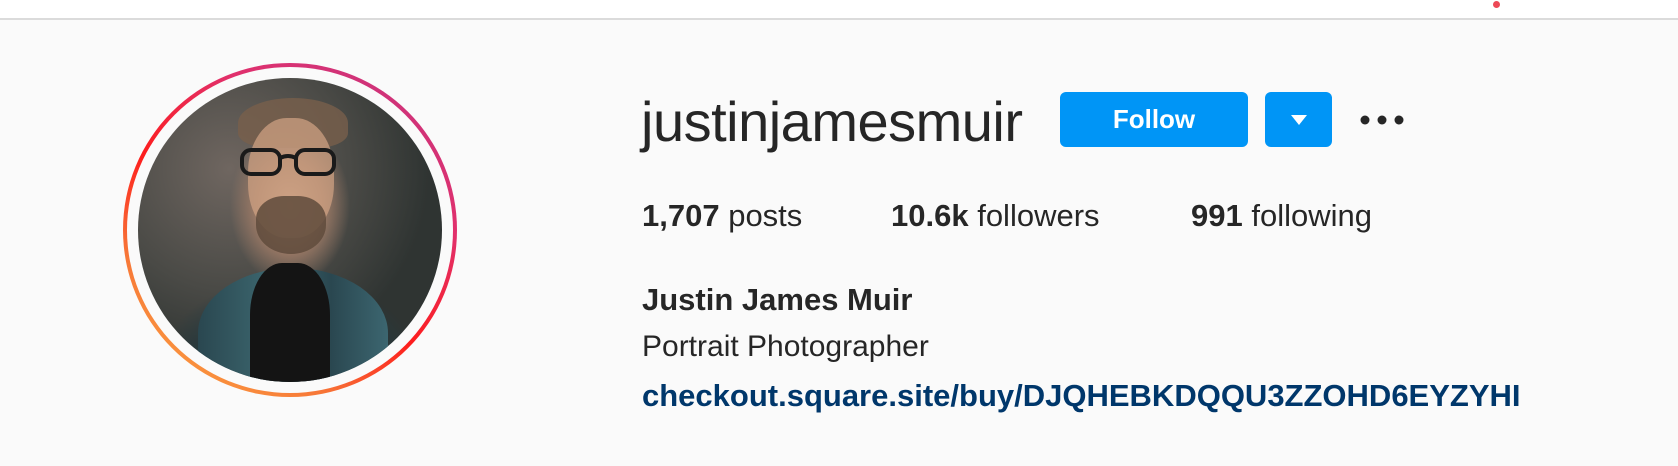 The height and width of the screenshot is (466, 1678). What do you see at coordinates (1311, 215) in the screenshot?
I see `following-label: following` at bounding box center [1311, 215].